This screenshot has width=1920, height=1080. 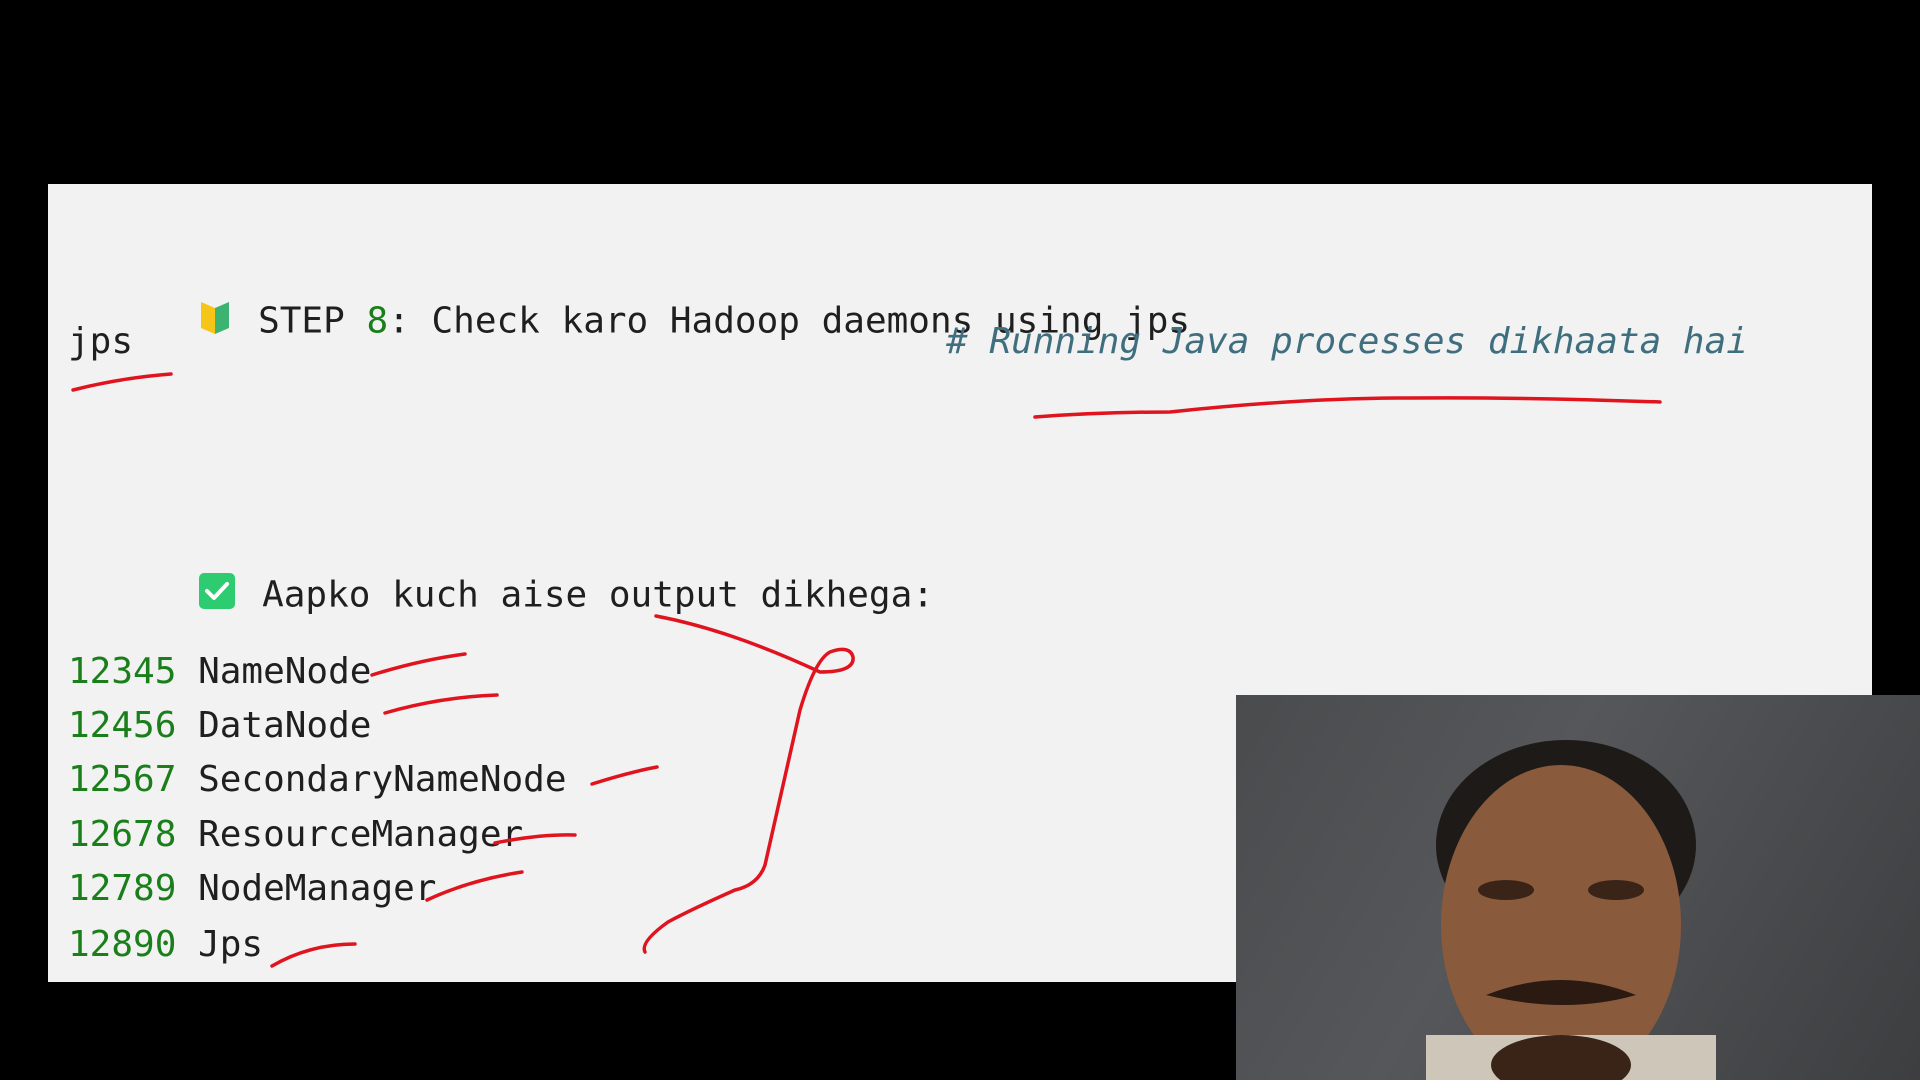 I want to click on process-pid: 12678, so click(x=122, y=834).